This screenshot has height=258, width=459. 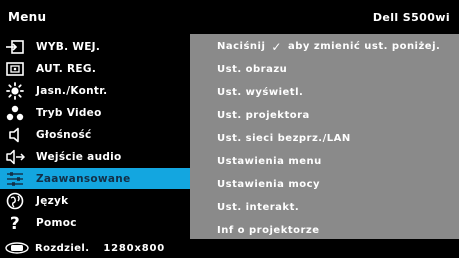 I want to click on input-source-icon, so click(x=15, y=47).